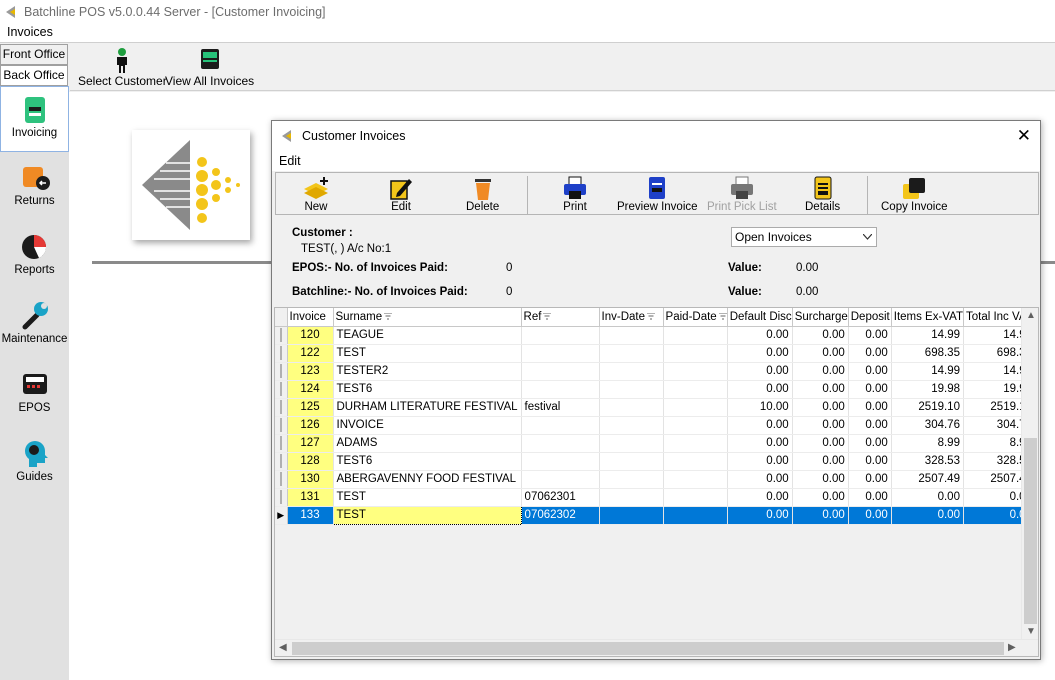 The height and width of the screenshot is (680, 1055). What do you see at coordinates (575, 194) in the screenshot?
I see `print-button: Print` at bounding box center [575, 194].